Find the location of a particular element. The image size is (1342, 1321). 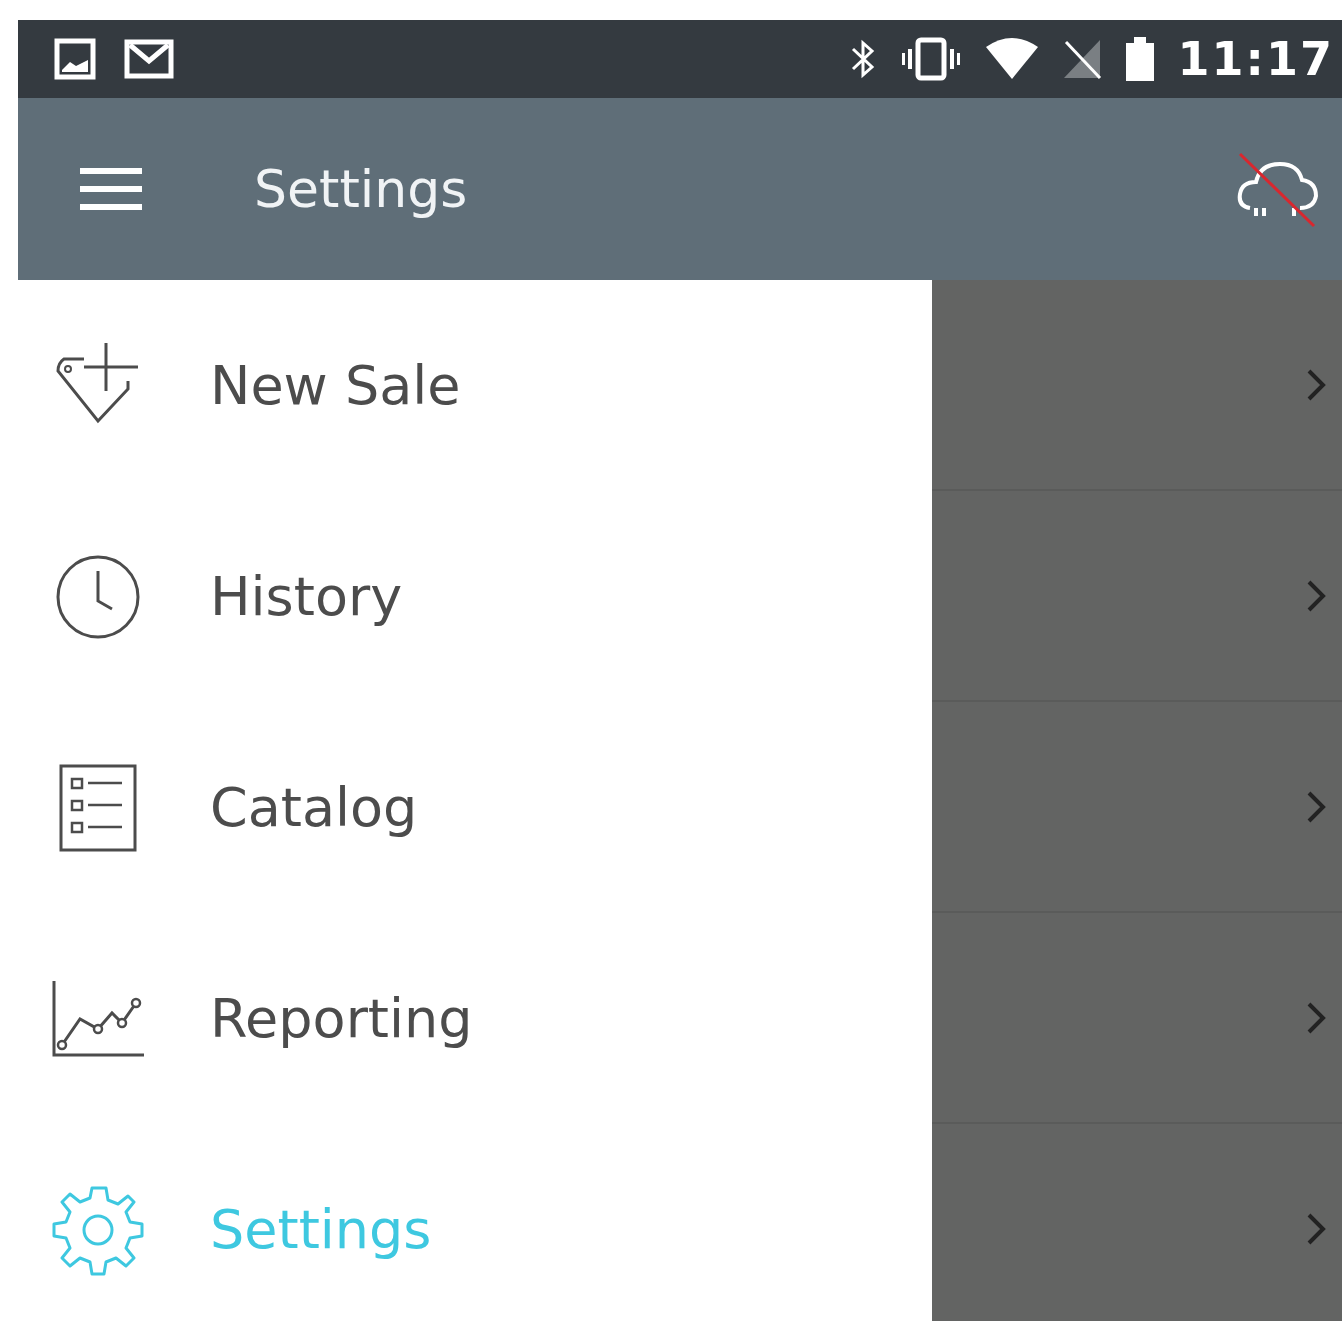

drawer-item-label: History is located at coordinates (306, 596).